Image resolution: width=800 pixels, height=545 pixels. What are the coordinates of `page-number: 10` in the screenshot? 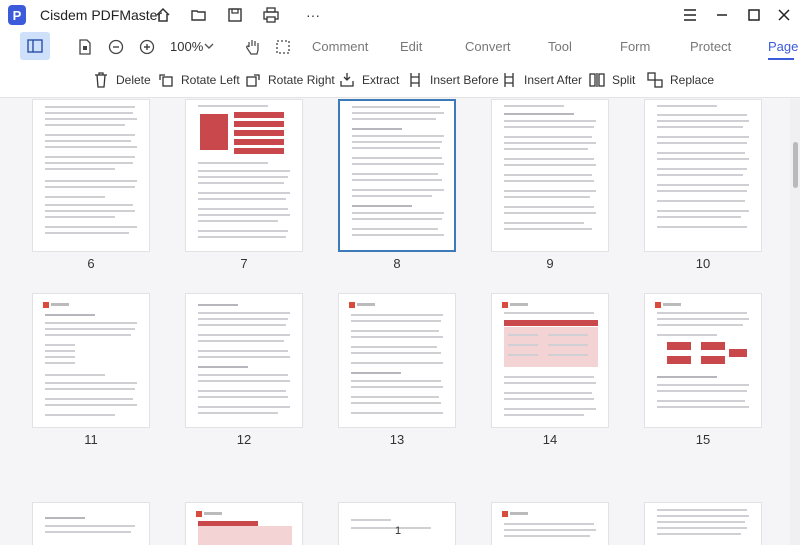 It's located at (703, 263).